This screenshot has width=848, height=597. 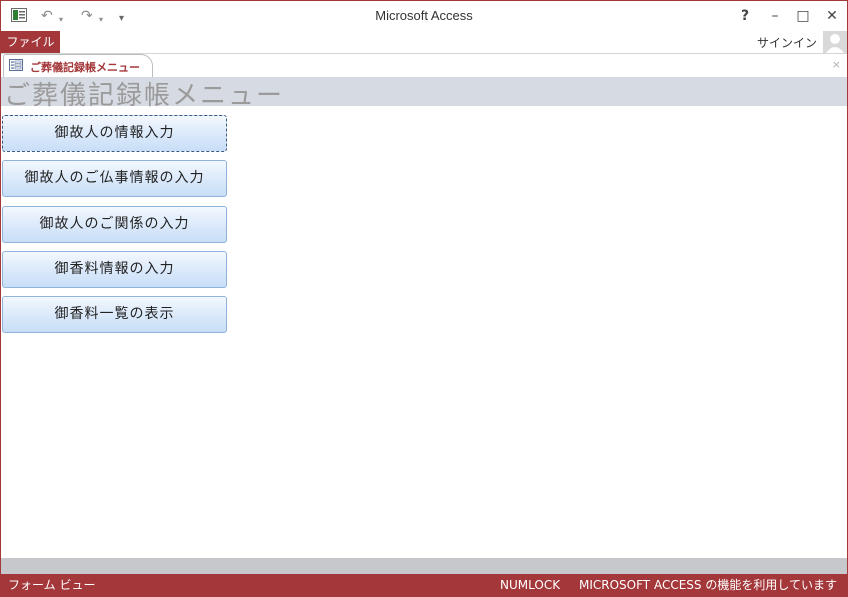 What do you see at coordinates (424, 42) in the screenshot?
I see `ribbon-bar: ファイル サインイン` at bounding box center [424, 42].